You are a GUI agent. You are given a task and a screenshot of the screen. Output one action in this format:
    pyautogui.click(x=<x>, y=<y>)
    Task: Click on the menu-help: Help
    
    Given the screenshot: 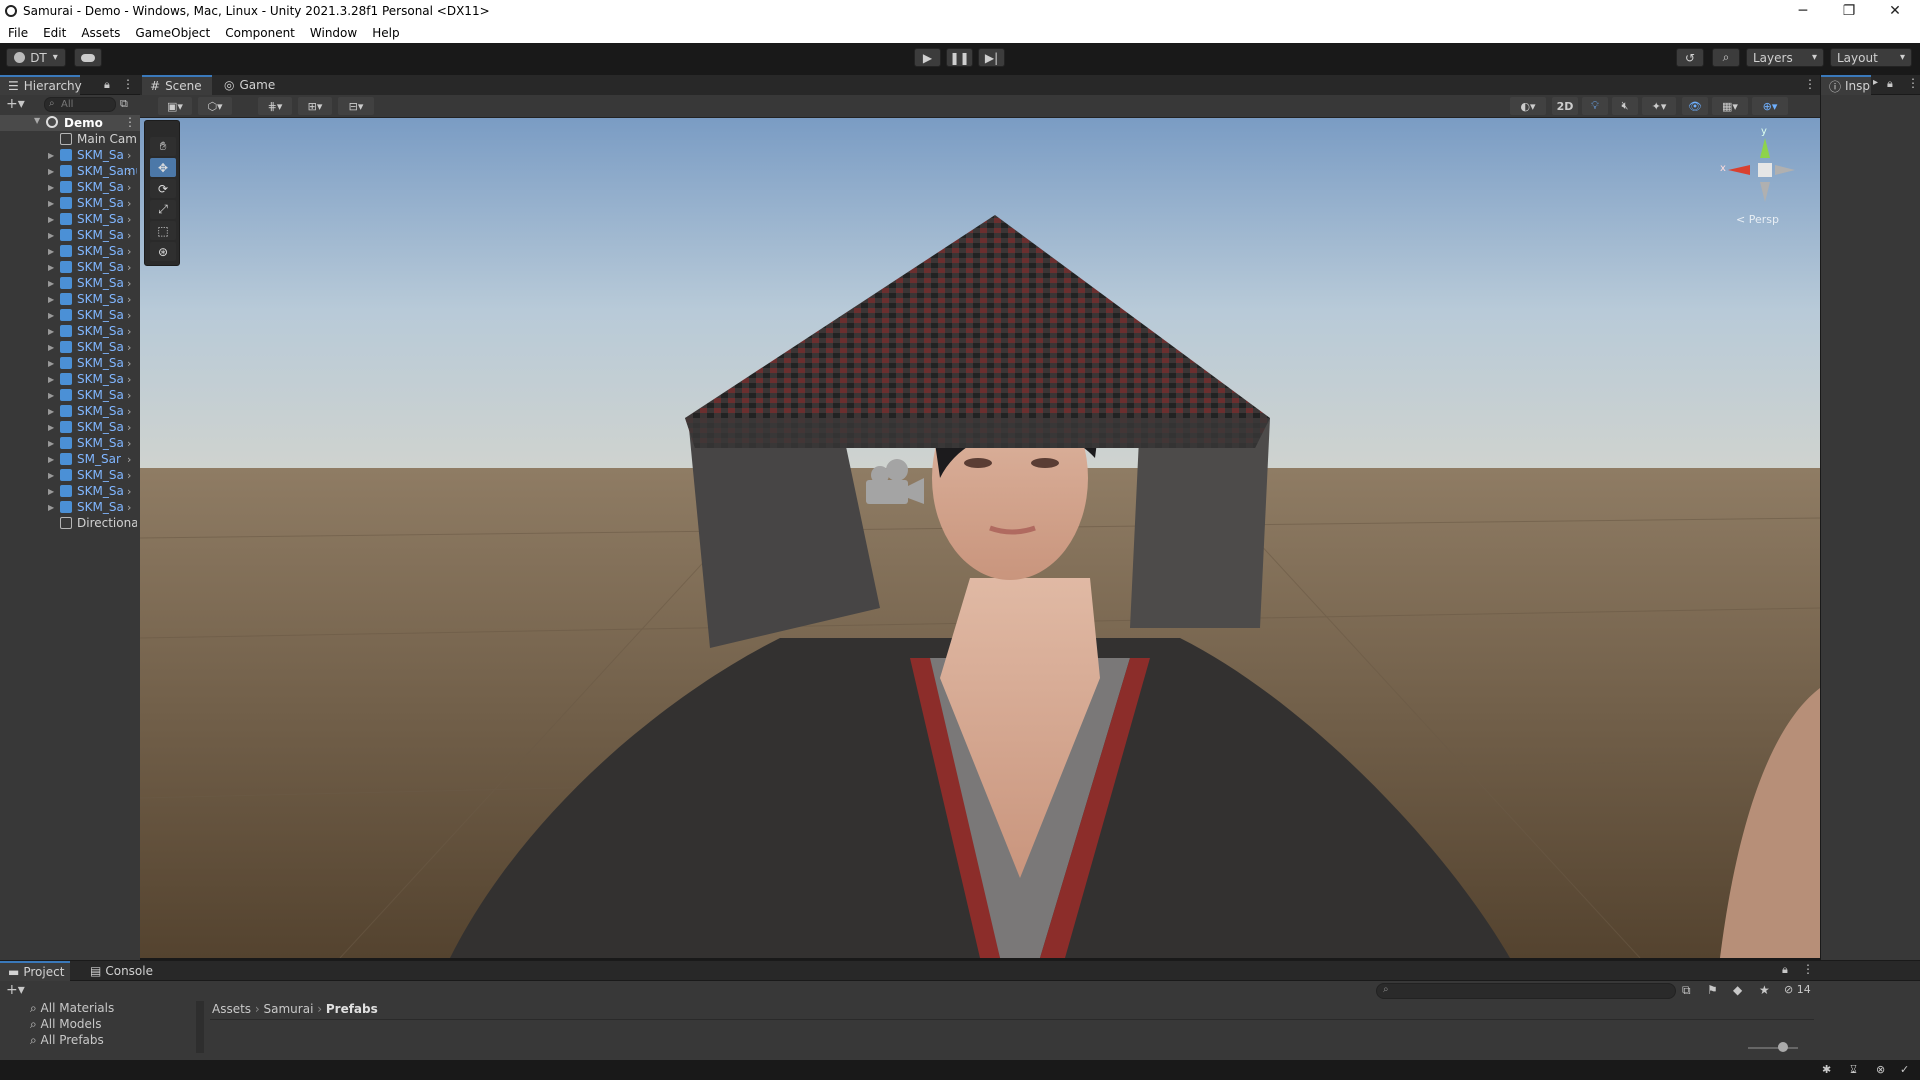 What is the action you would take?
    pyautogui.click(x=385, y=33)
    